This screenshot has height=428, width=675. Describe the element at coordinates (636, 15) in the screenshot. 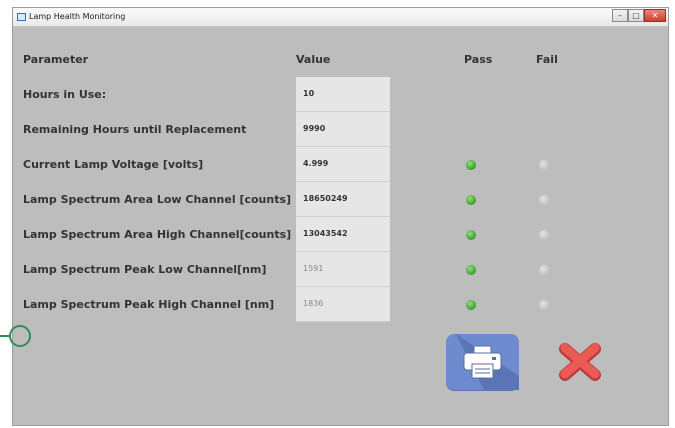

I see `maximize-button: □` at that location.